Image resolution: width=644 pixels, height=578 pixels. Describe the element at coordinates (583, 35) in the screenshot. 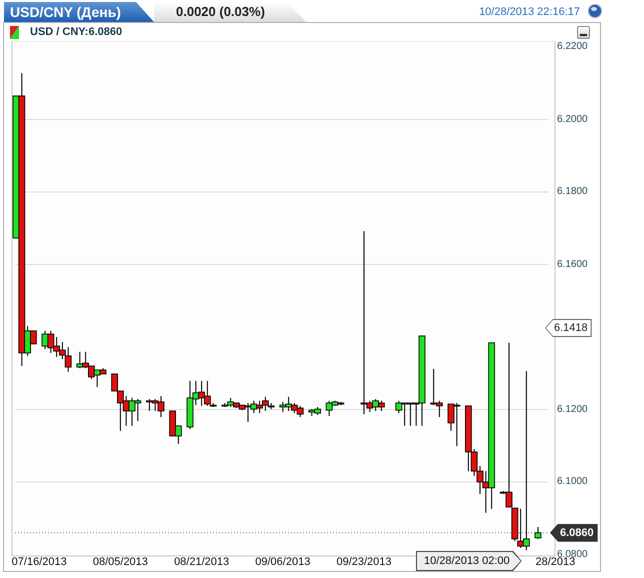

I see `minimize-icon` at that location.